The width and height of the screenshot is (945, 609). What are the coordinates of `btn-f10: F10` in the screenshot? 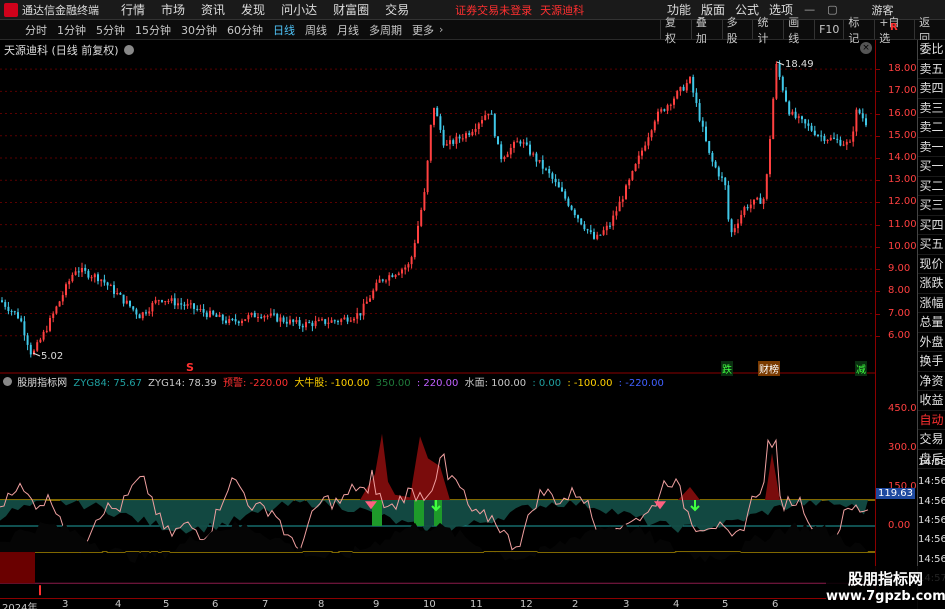 It's located at (828, 29).